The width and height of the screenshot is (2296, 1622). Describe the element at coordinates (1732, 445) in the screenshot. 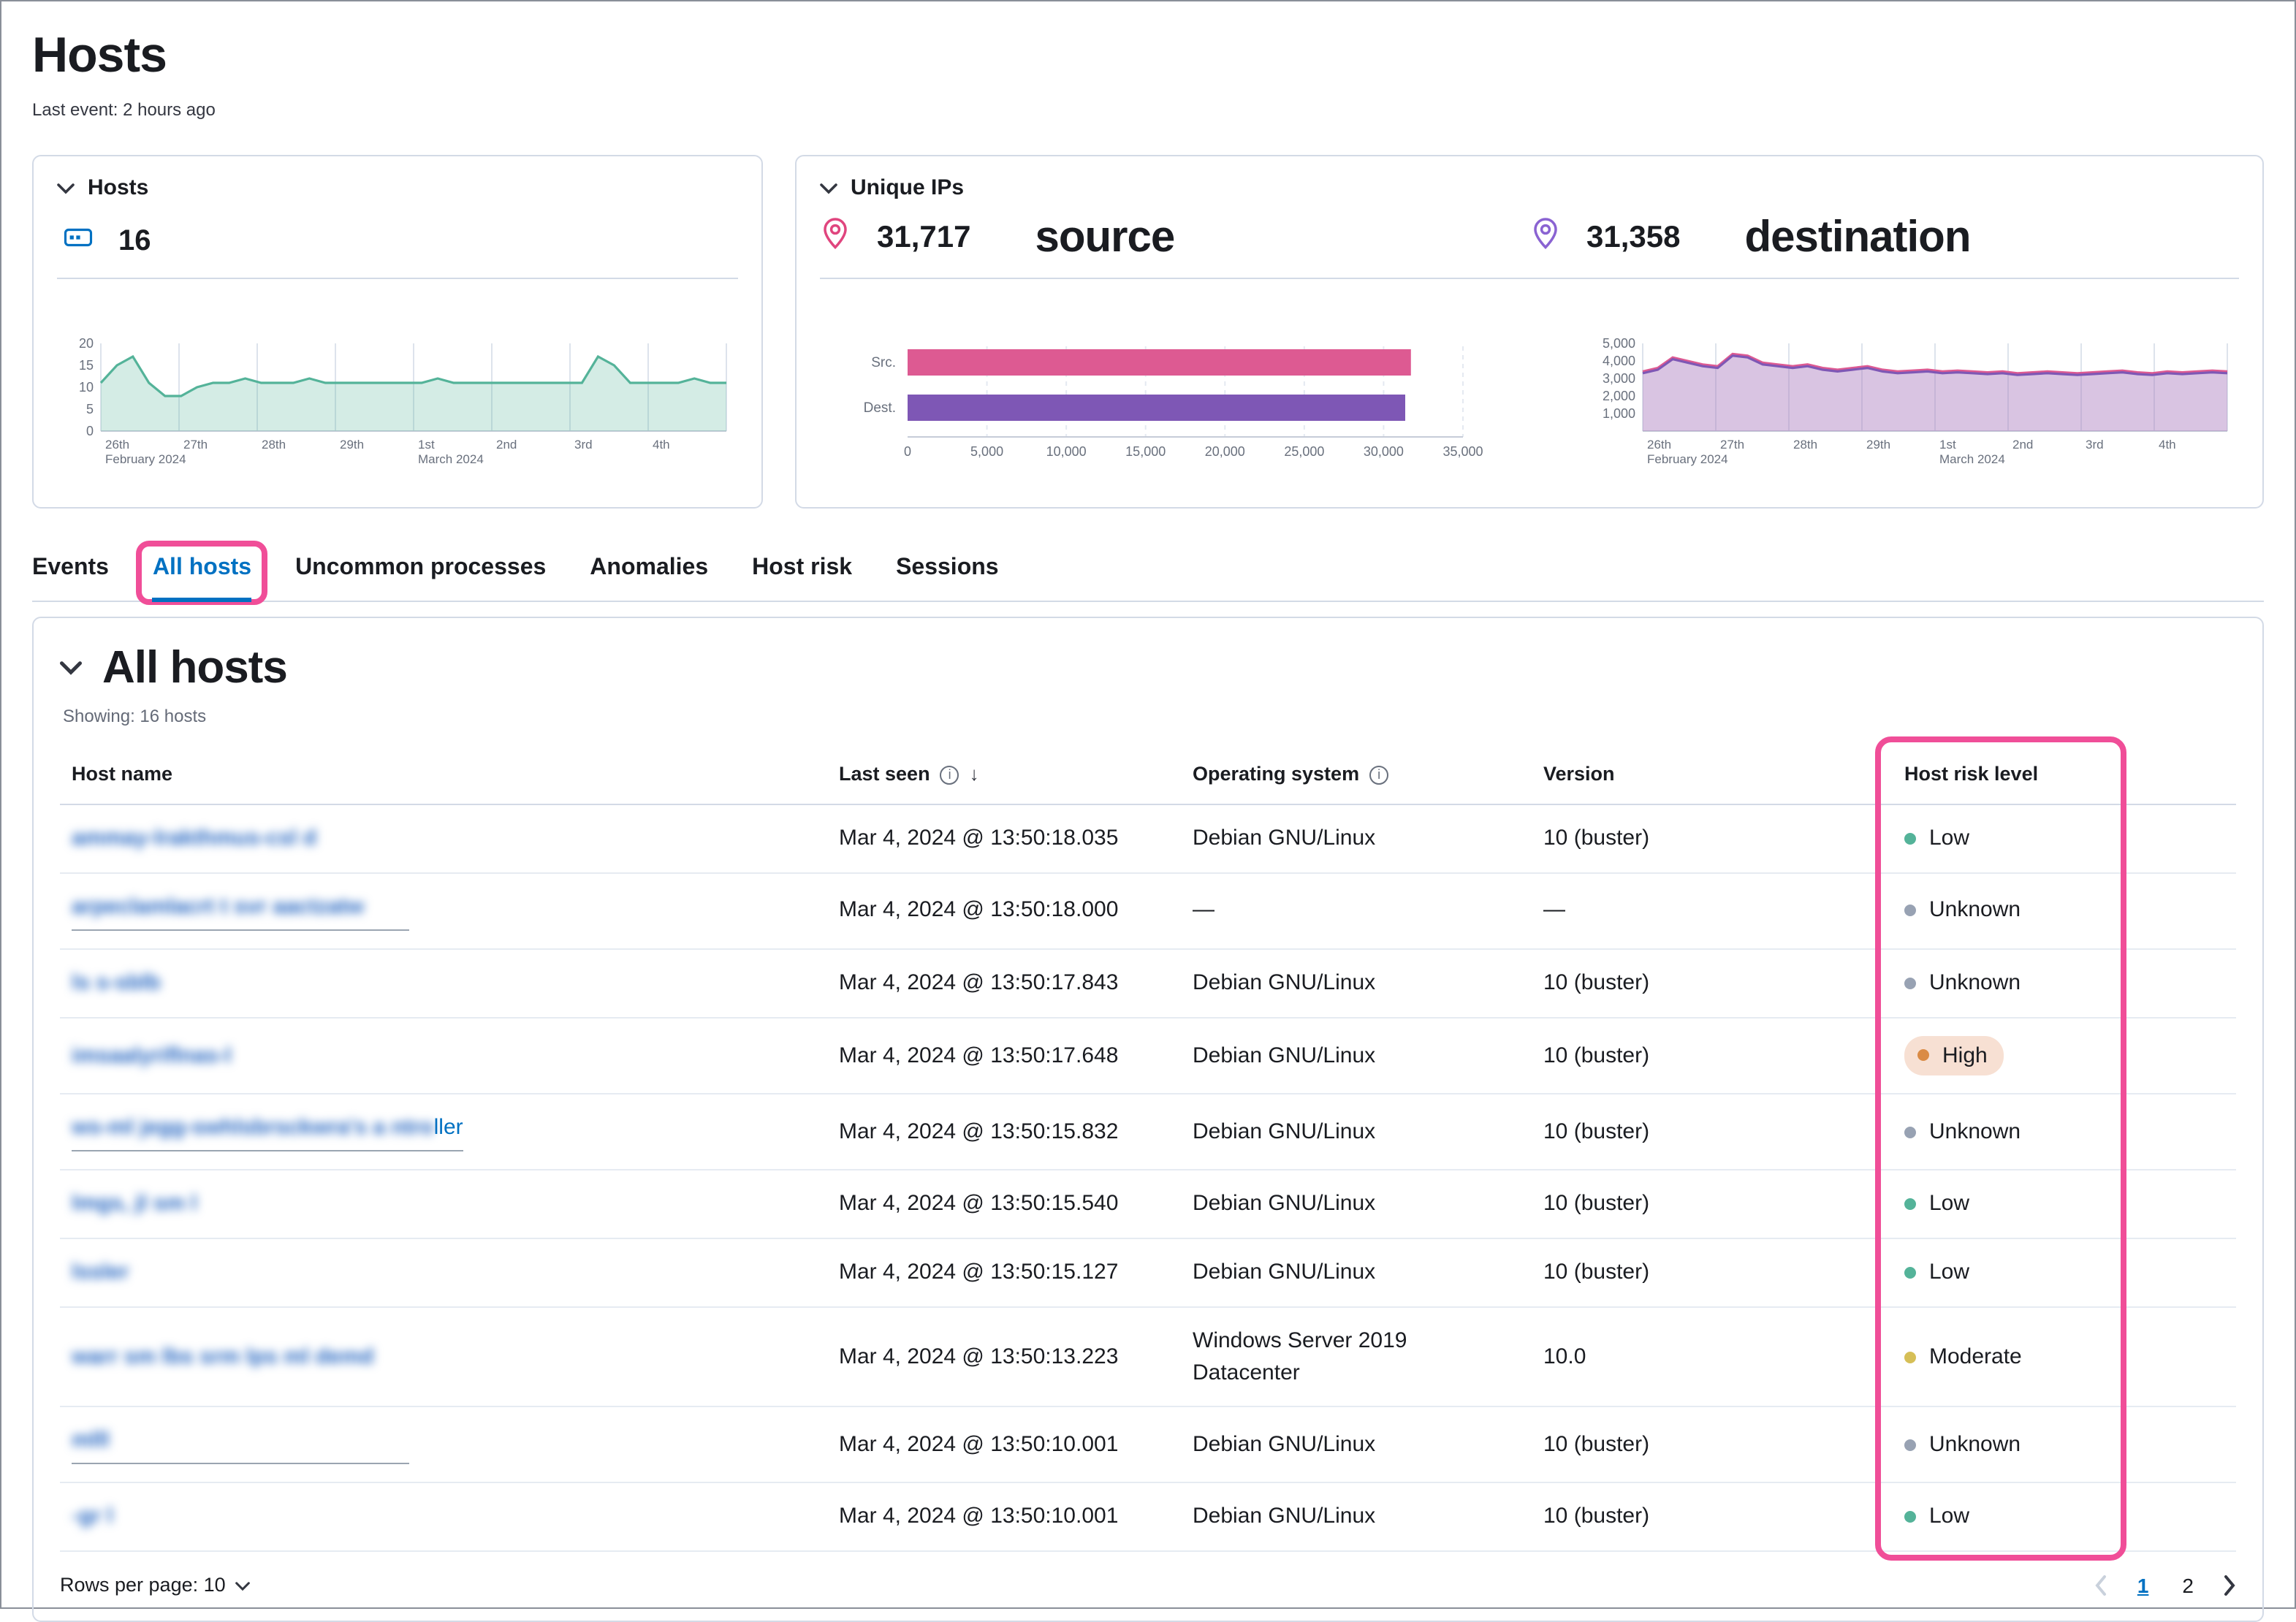

I see `svg-text: 27th` at that location.